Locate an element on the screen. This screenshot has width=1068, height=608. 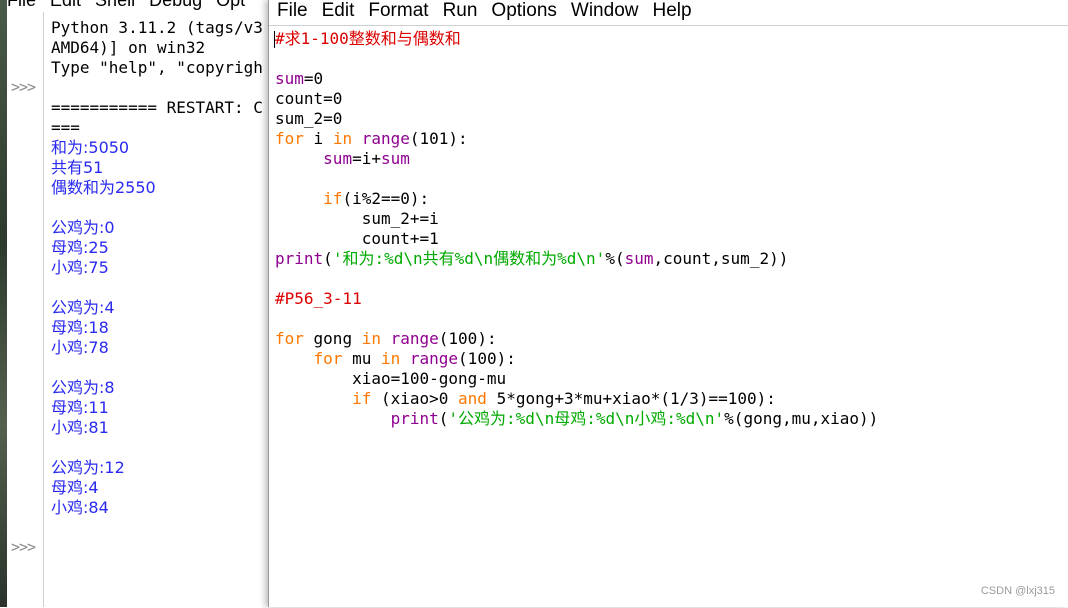
shell-menu-debug: Debug is located at coordinates (175, 5).